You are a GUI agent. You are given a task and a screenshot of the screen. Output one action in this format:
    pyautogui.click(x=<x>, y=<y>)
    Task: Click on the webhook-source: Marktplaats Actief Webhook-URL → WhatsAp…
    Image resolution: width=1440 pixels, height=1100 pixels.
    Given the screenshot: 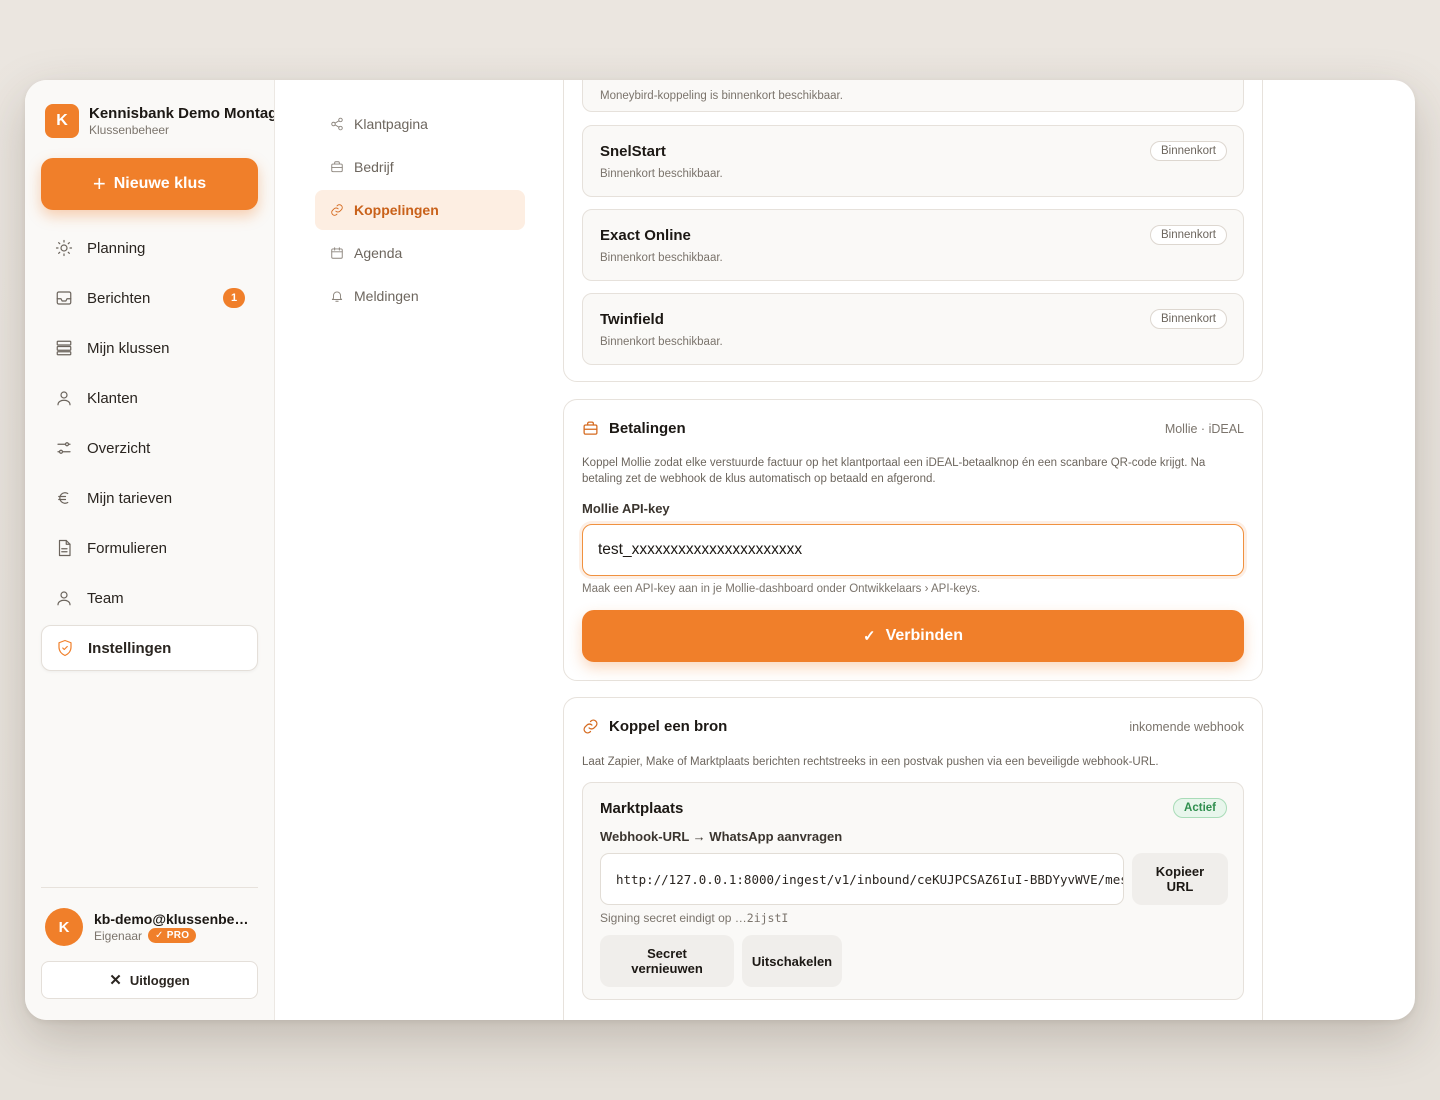 What is the action you would take?
    pyautogui.click(x=913, y=891)
    